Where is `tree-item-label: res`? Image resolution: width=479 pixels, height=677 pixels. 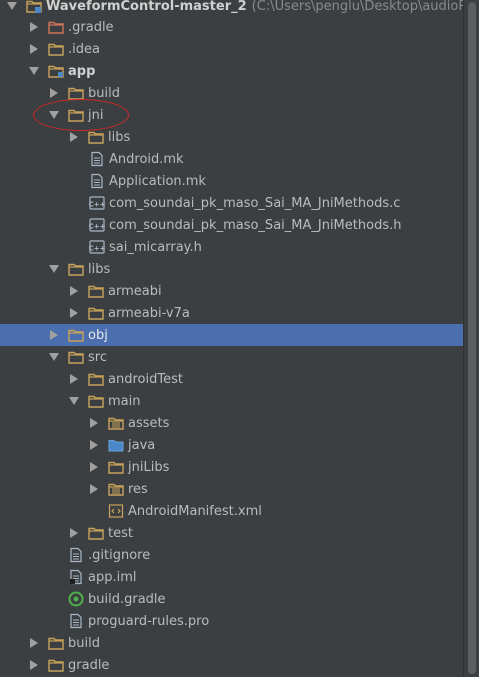 tree-item-label: res is located at coordinates (138, 489).